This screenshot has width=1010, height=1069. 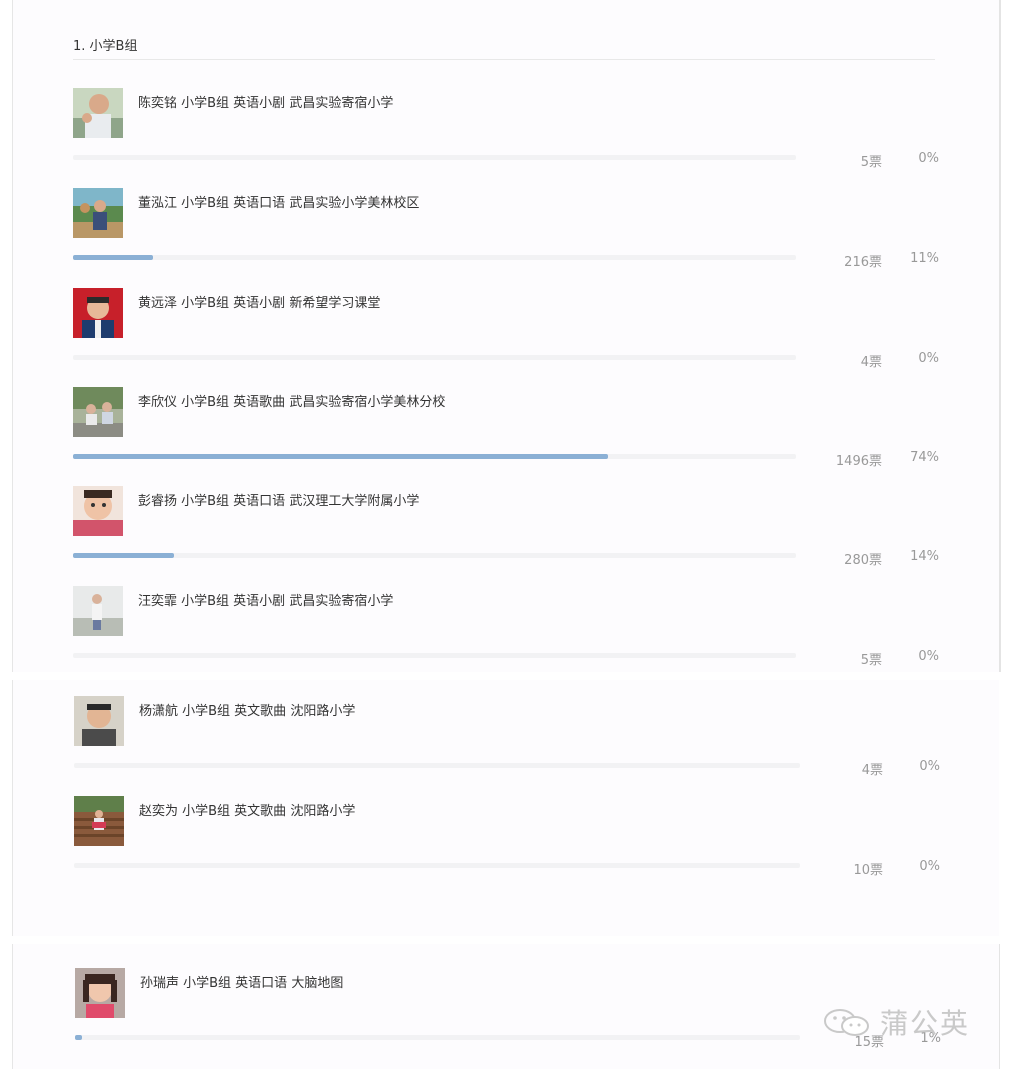 What do you see at coordinates (506, 433) in the screenshot?
I see `candidate-item: 李欣仪 小学B组 英语歌曲 武昌实验寄宿小学美林分校 1496票 74%` at bounding box center [506, 433].